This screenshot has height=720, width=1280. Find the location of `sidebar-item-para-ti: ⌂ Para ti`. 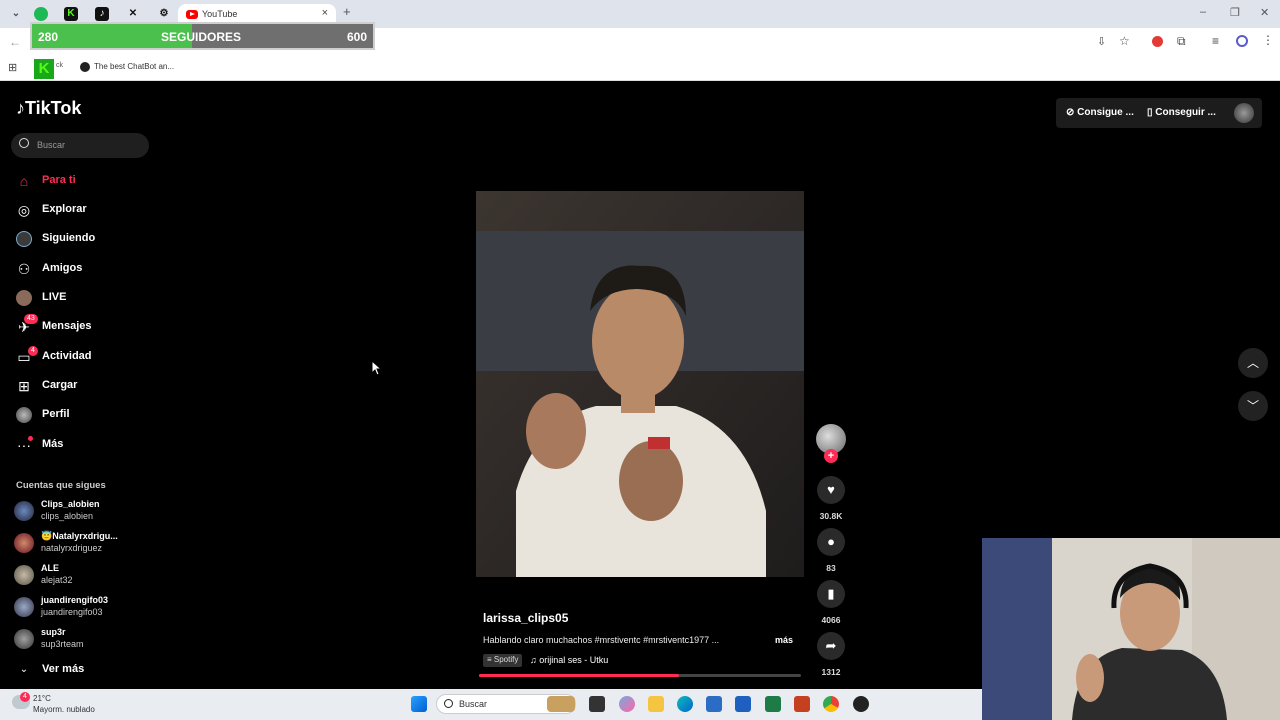

sidebar-item-para-ti: ⌂ Para ti is located at coordinates (84, 181).